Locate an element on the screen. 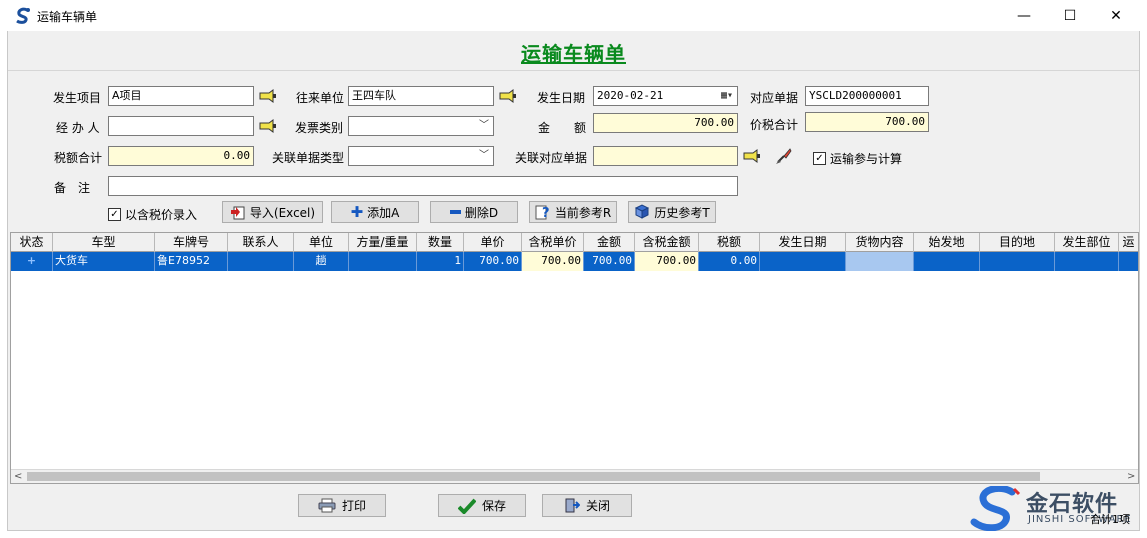  column-header: 货物内容 is located at coordinates (880, 242).